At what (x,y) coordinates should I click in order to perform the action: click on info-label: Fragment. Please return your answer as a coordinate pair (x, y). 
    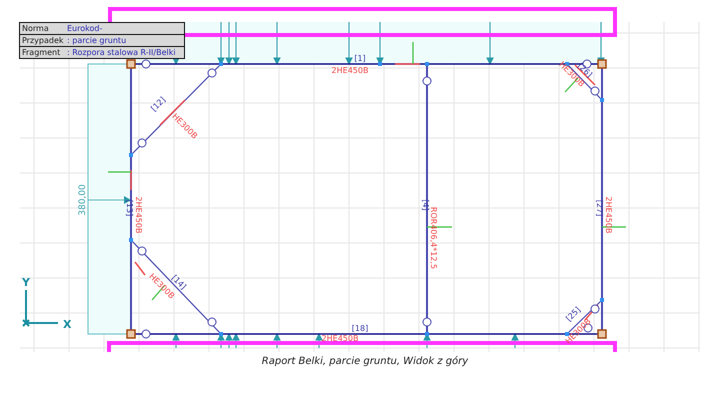
    Looking at the image, I should click on (42, 52).